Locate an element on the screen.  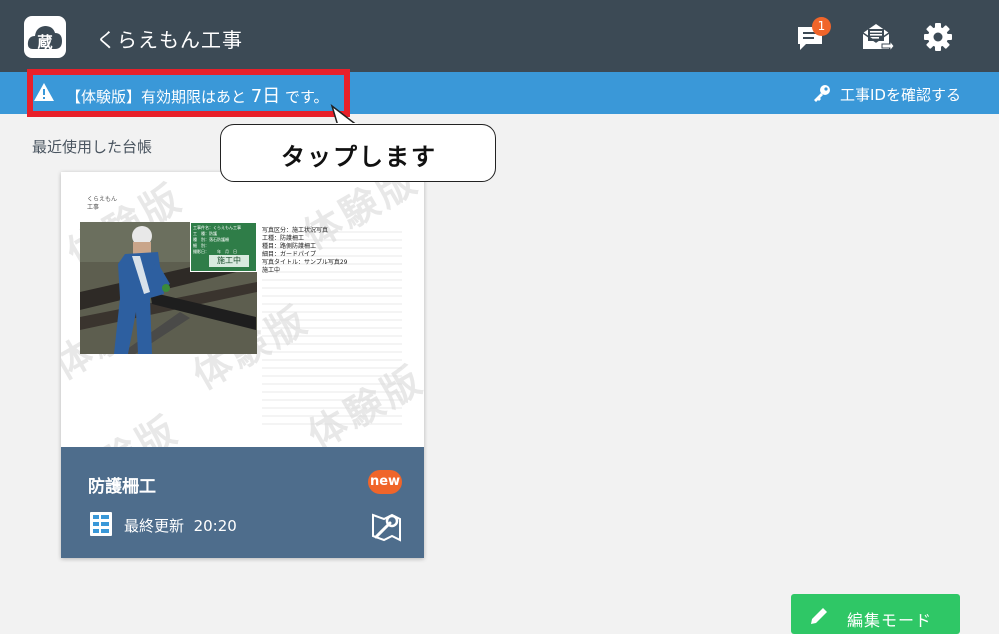
last-updated: 最終更新 20:20 is located at coordinates (180, 525).